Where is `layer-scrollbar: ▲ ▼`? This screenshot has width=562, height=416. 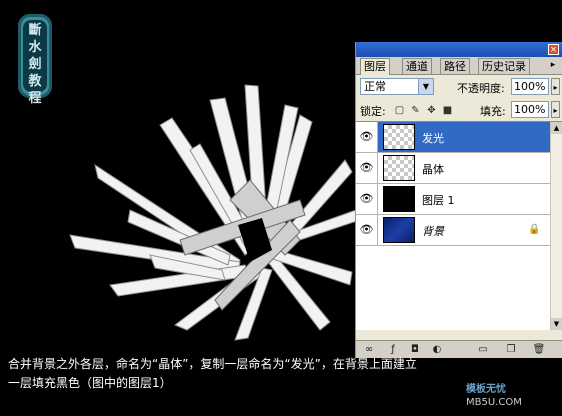
layer-scrollbar: ▲ ▼ is located at coordinates (556, 226).